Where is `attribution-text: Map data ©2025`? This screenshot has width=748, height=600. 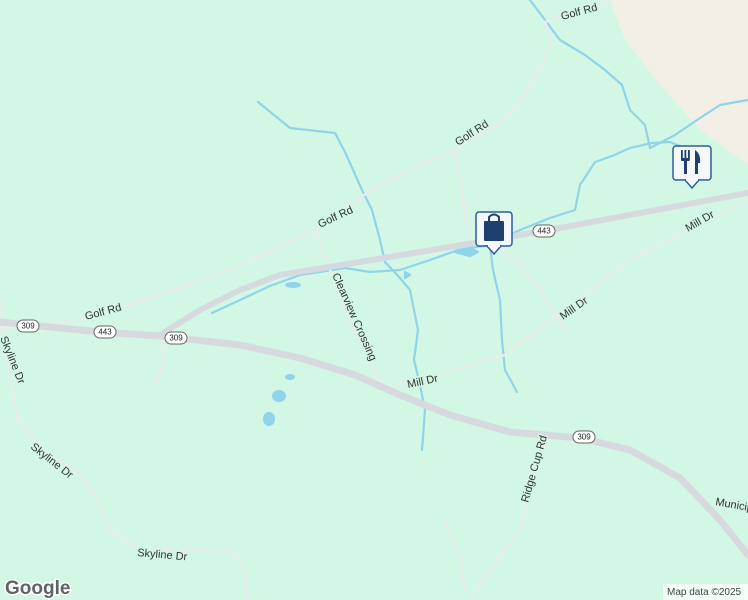
attribution-text: Map data ©2025 is located at coordinates (704, 592).